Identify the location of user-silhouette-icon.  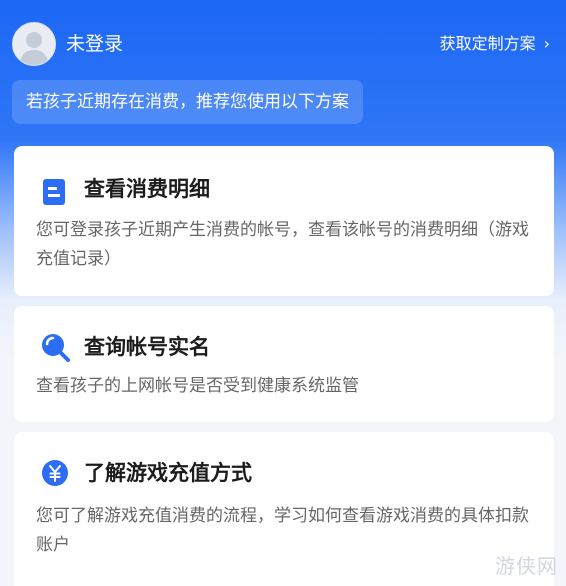
(34, 48).